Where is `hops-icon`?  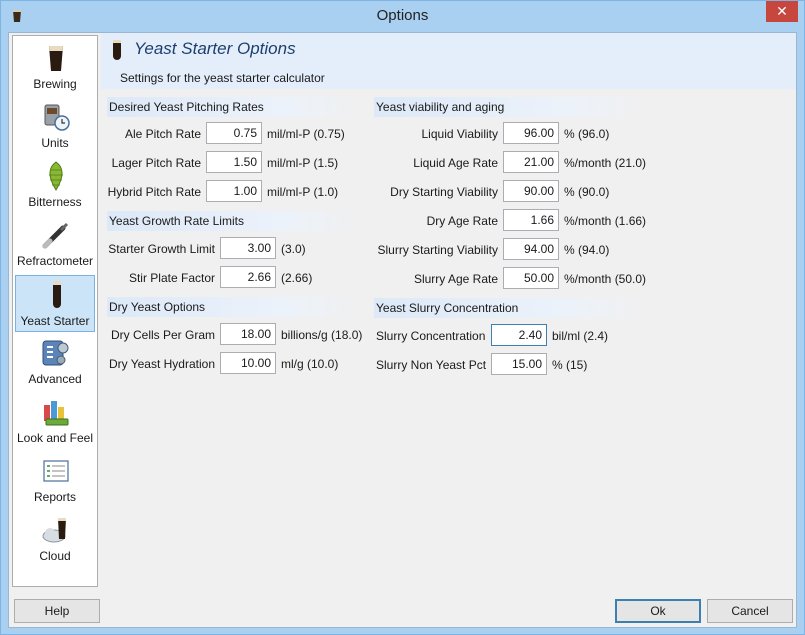
hops-icon is located at coordinates (56, 176).